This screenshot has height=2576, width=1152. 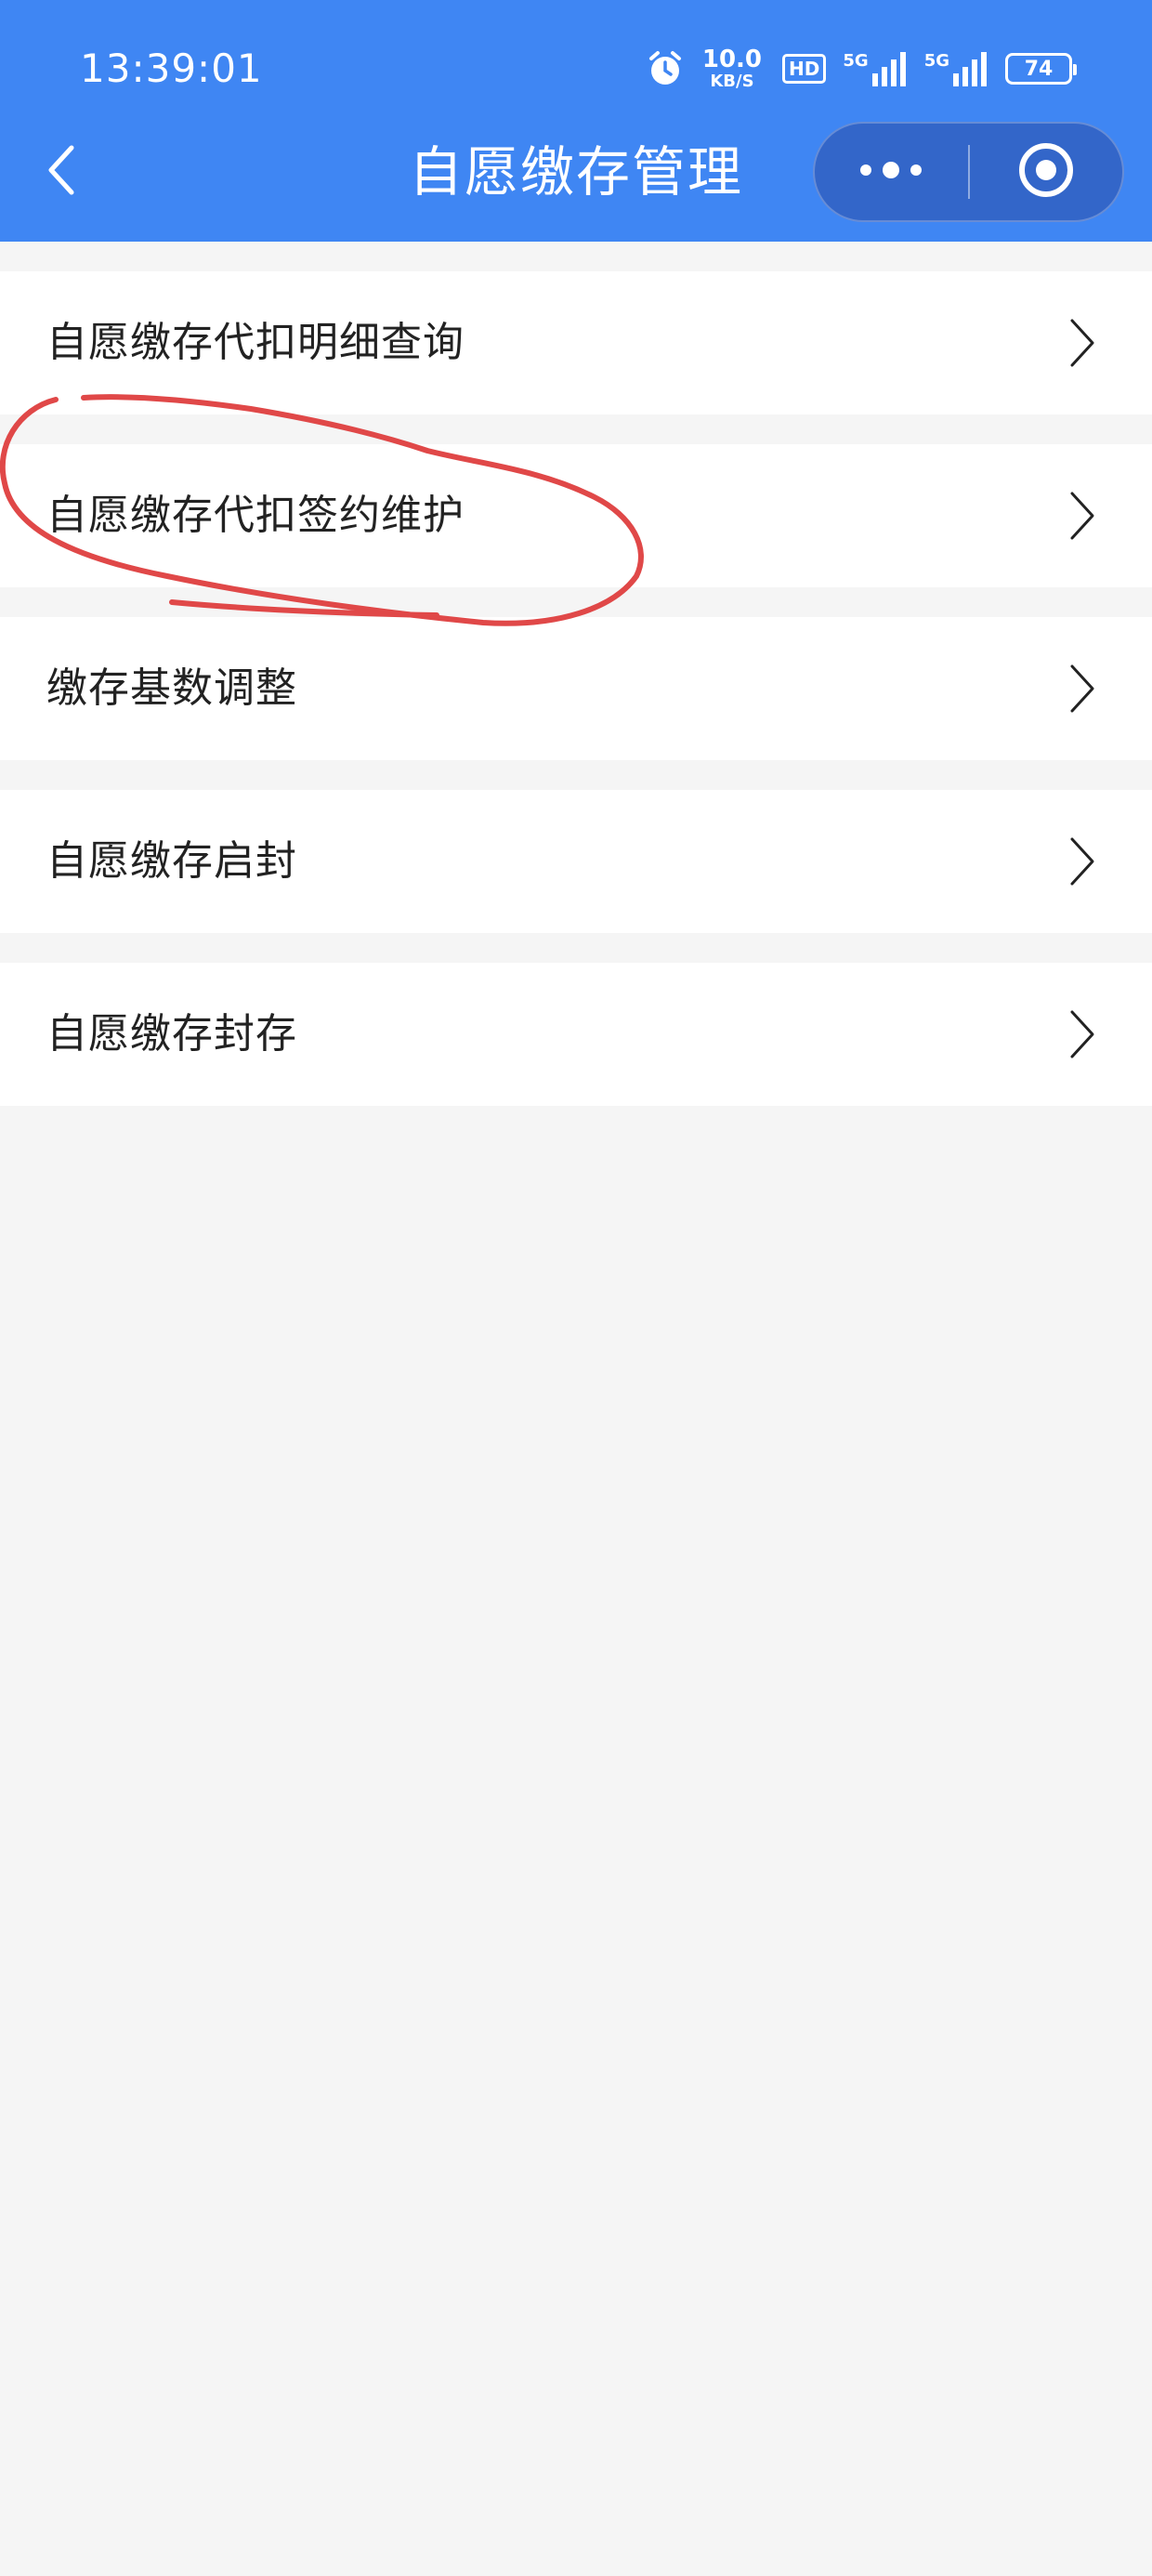 I want to click on battery-icon: 74, so click(x=1041, y=69).